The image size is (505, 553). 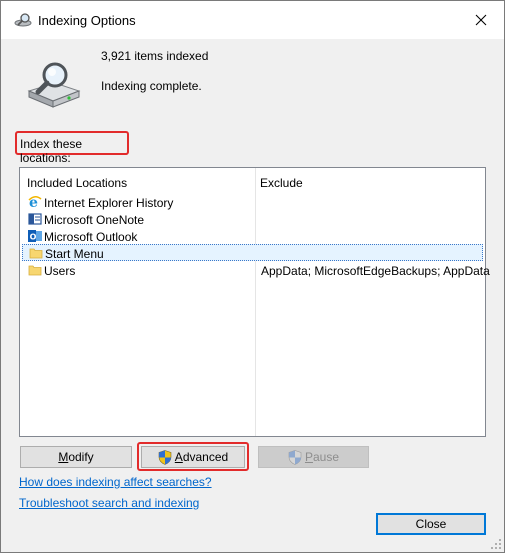 What do you see at coordinates (74, 254) in the screenshot?
I see `location-name: Start Menu` at bounding box center [74, 254].